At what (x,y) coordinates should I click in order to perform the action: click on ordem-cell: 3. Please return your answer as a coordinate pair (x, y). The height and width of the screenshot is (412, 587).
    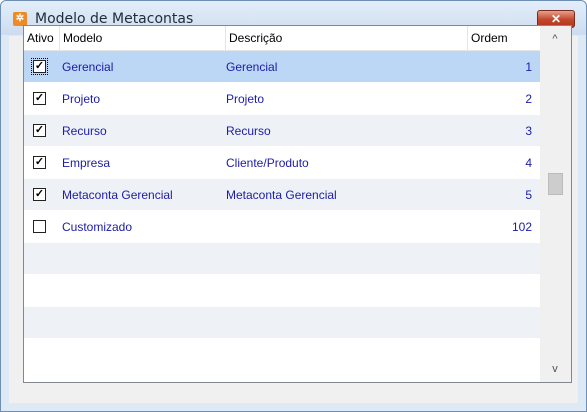
    Looking at the image, I should click on (528, 131).